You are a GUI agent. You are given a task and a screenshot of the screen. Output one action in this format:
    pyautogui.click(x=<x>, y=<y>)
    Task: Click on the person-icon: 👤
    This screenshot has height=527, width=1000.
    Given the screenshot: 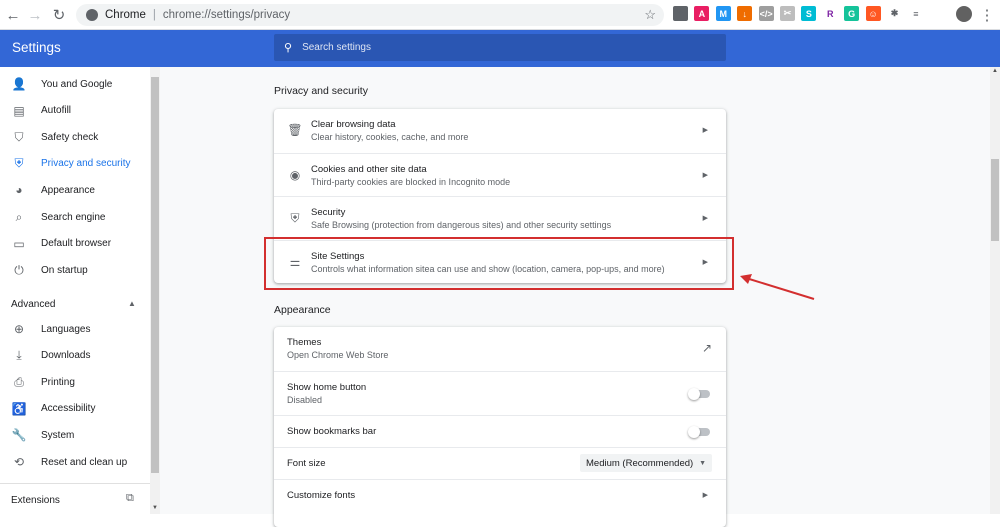 What is the action you would take?
    pyautogui.click(x=19, y=84)
    